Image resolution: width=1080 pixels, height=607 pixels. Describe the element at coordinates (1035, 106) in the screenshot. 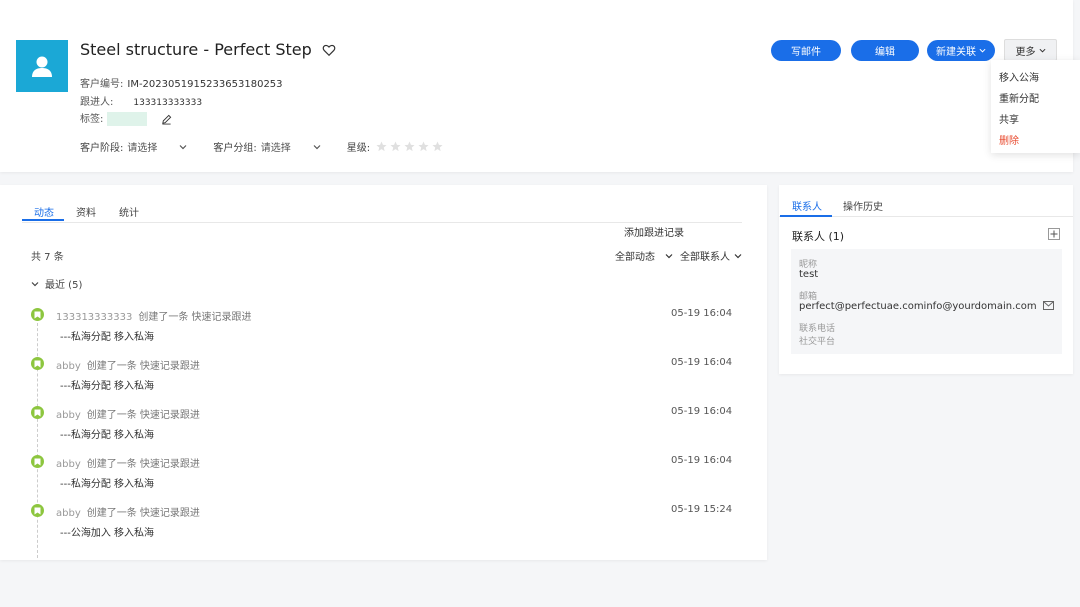

I see `more-dropdown: 移入公海 重新分配 共享 删除` at that location.